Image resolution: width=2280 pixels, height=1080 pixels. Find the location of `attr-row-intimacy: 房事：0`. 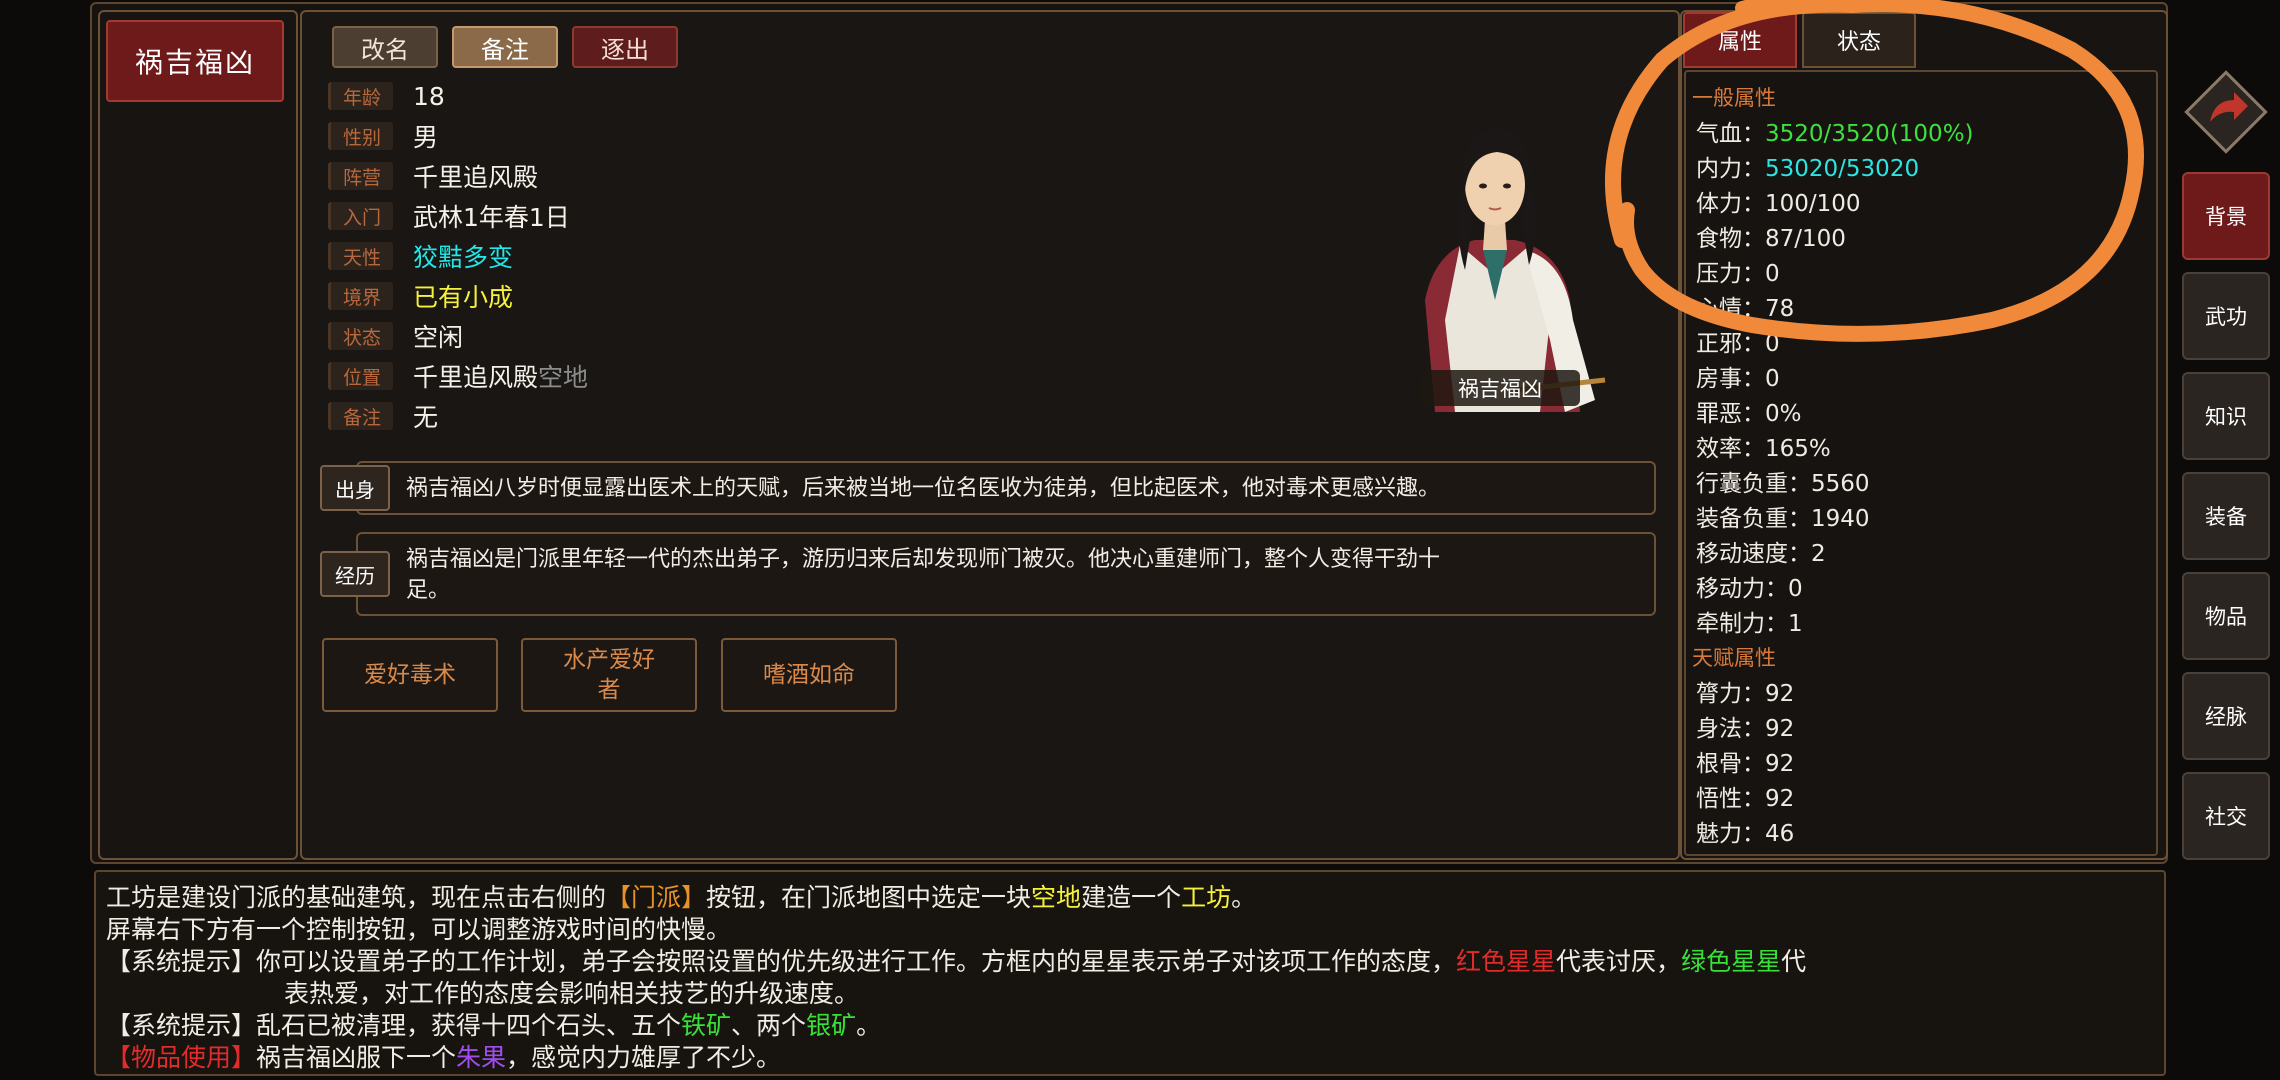

attr-row-intimacy: 房事：0 is located at coordinates (1738, 376).